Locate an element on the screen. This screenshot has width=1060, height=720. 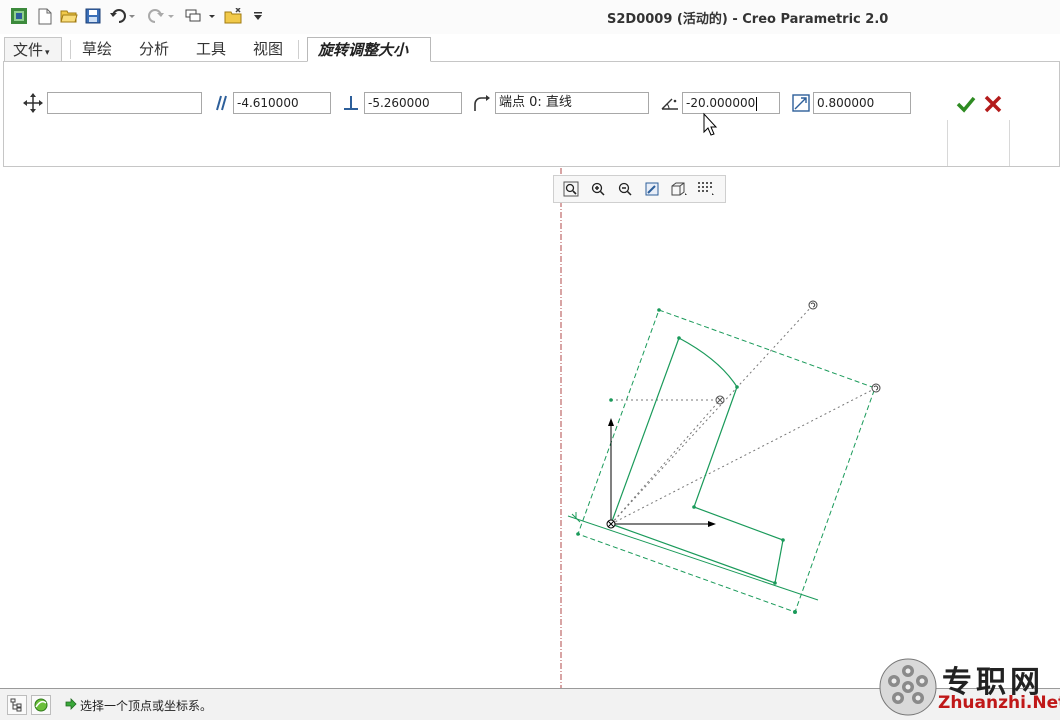
close-icon is located at coordinates (993, 104).